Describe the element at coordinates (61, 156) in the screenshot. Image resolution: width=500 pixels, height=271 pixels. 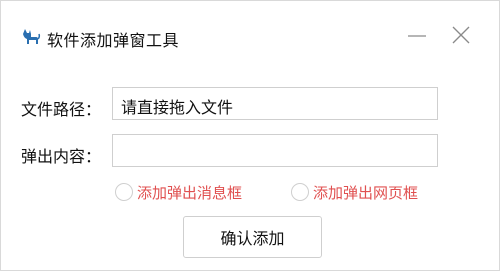
I see `popup-content-label: 弹出内容：` at that location.